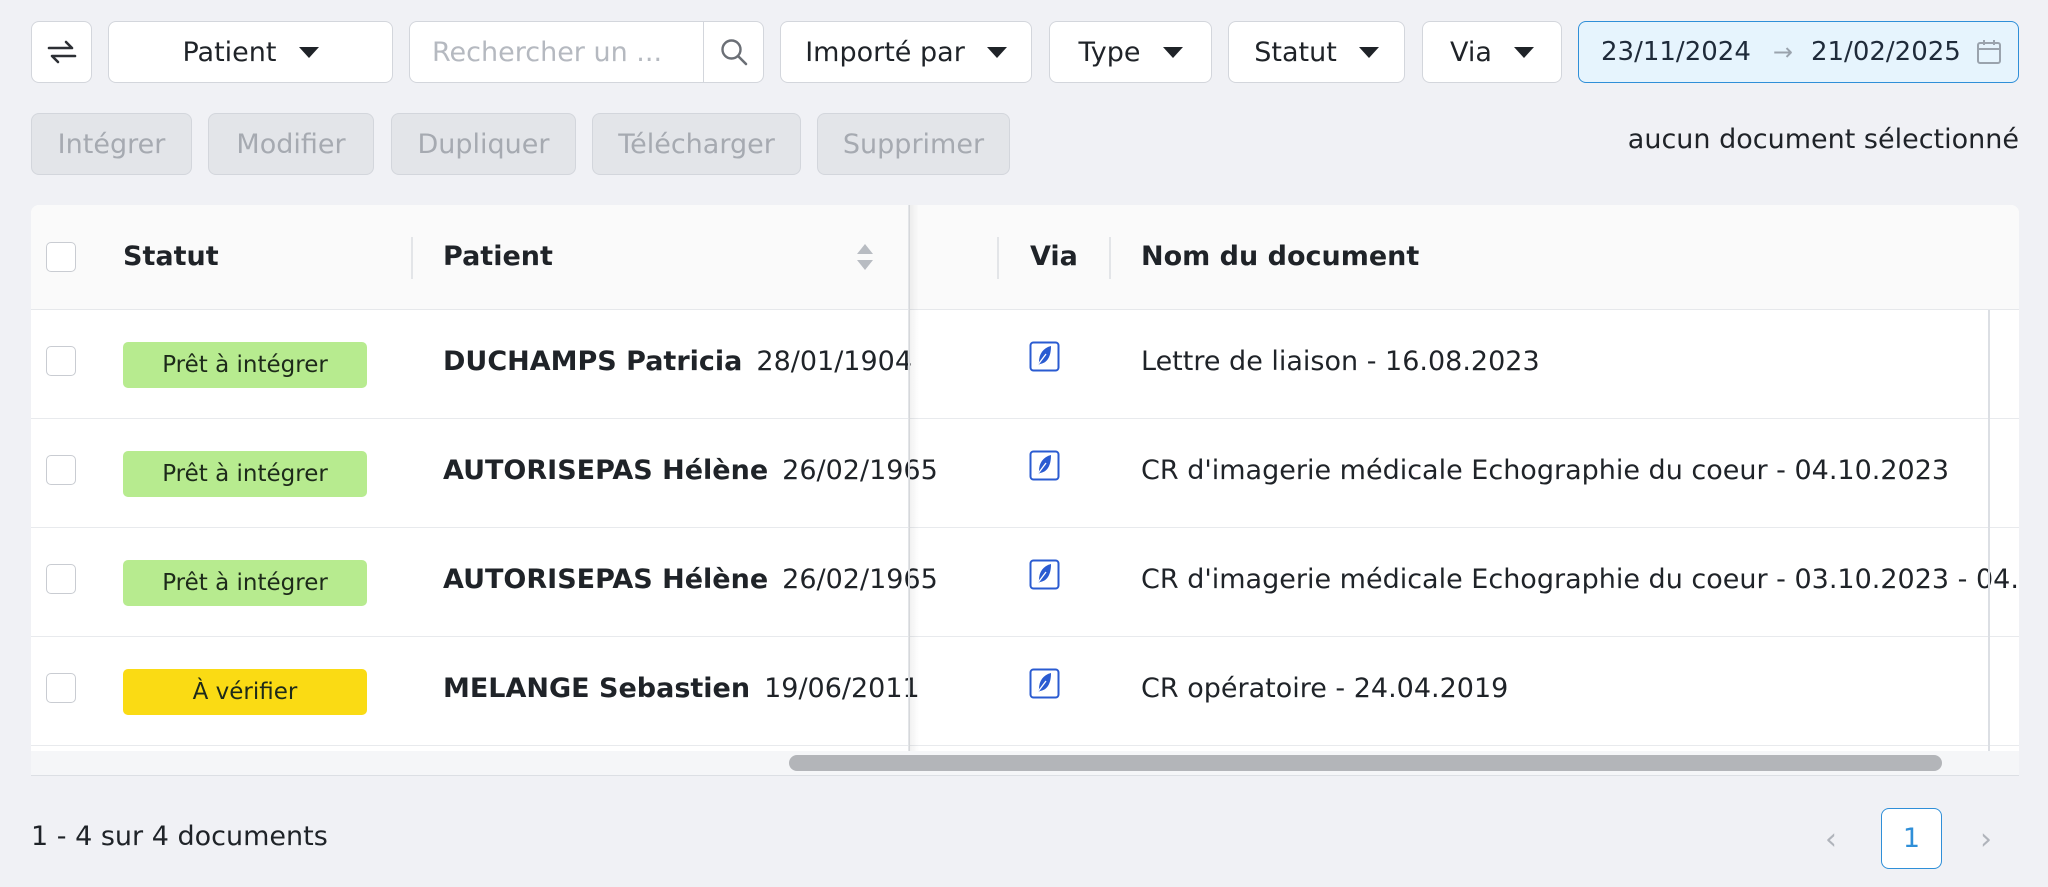 Image resolution: width=2048 pixels, height=887 pixels. I want to click on duplicate-button: Dupliquer, so click(483, 144).